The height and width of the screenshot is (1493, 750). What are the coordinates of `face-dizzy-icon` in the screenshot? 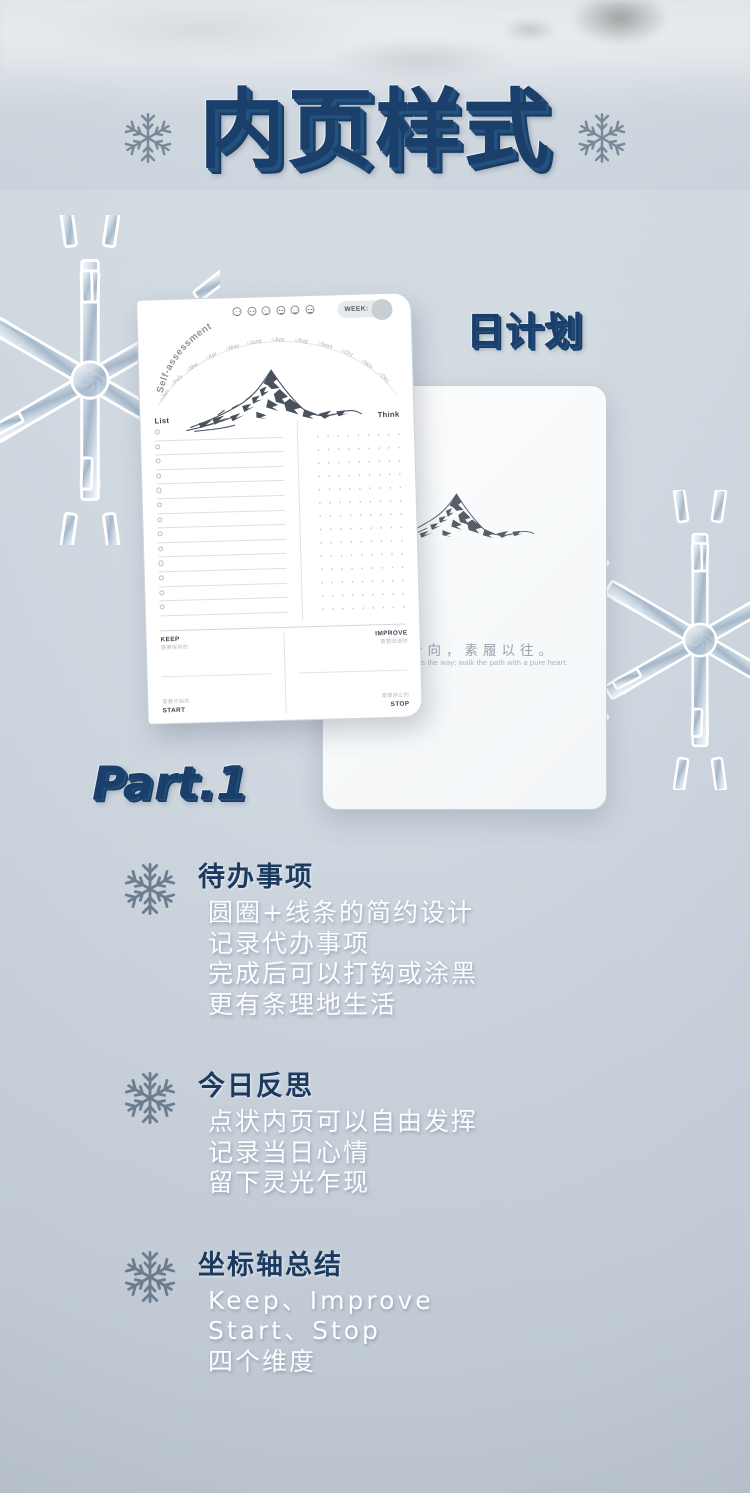 It's located at (309, 309).